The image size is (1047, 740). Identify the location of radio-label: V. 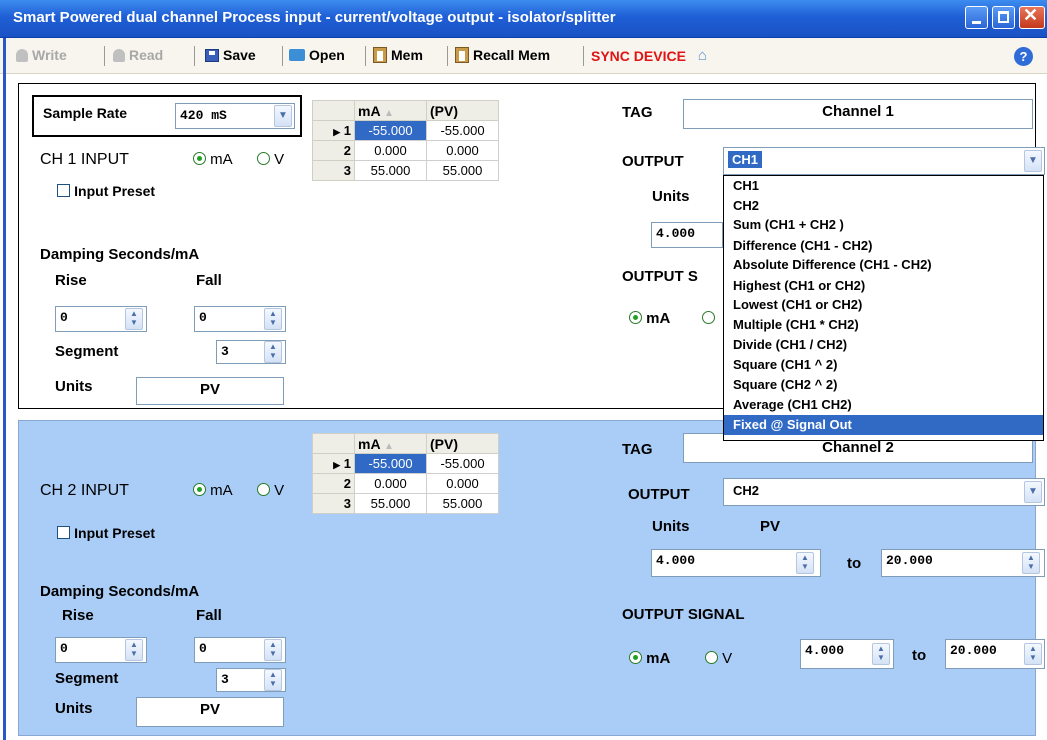
(279, 490).